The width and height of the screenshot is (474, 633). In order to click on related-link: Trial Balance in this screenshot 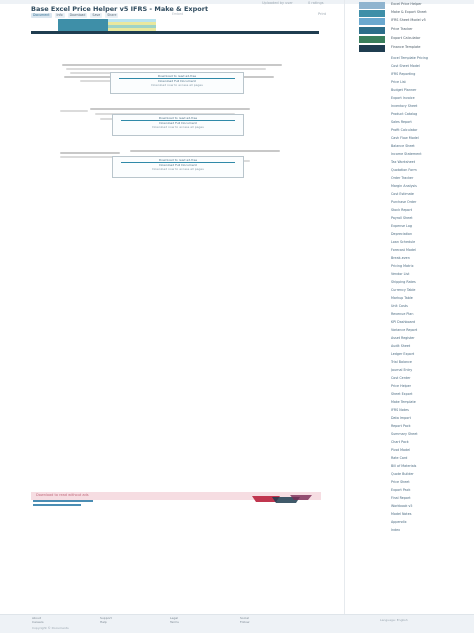, I will do `click(425, 364)`.